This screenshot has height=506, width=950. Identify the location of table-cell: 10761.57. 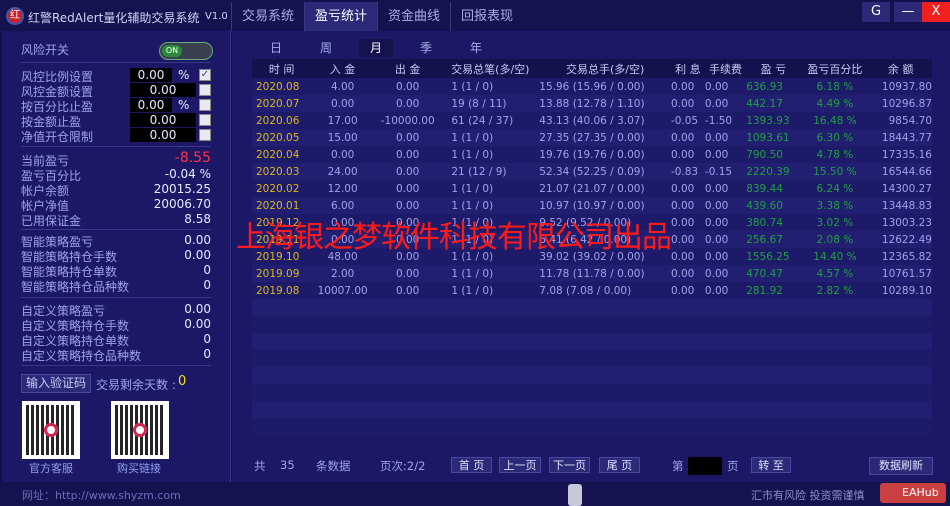
(900, 273).